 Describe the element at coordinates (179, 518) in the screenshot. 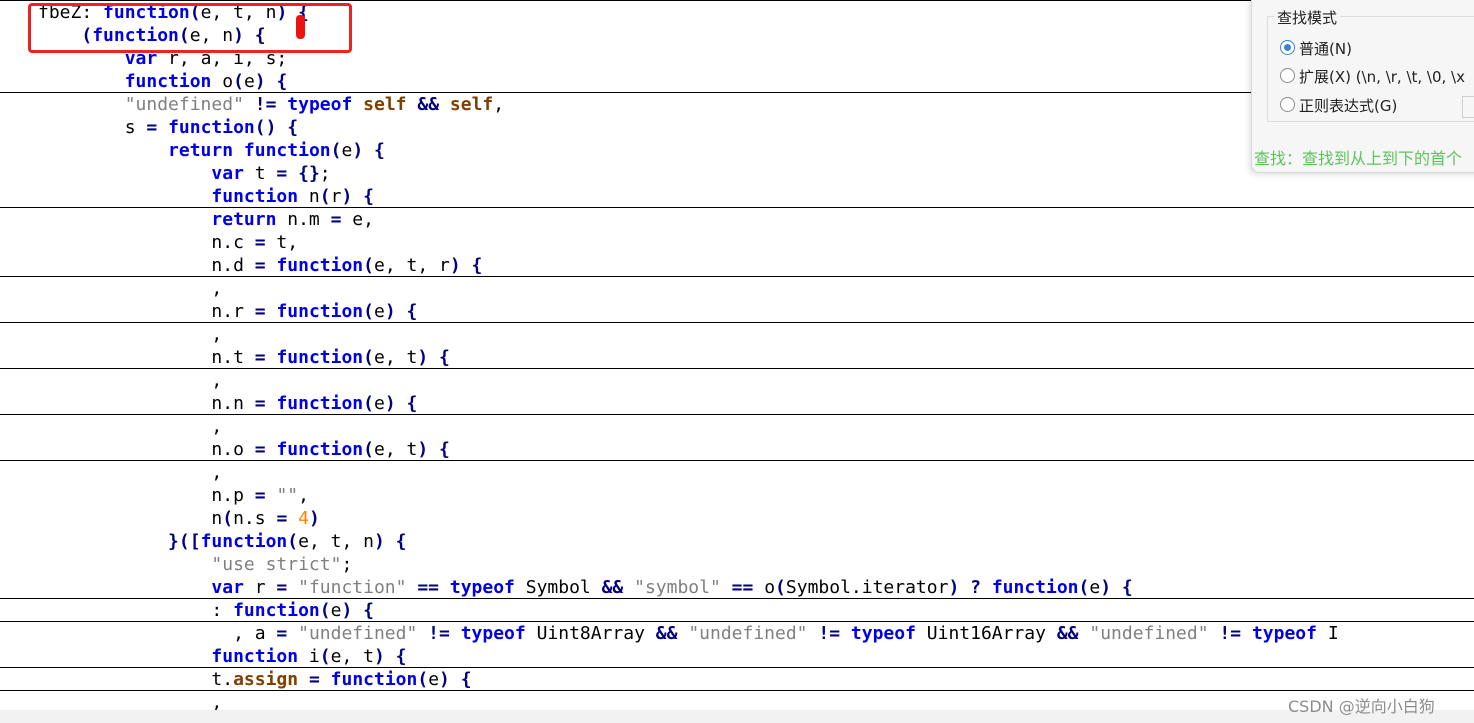

I see `code-line: n(n.s = 4)` at that location.